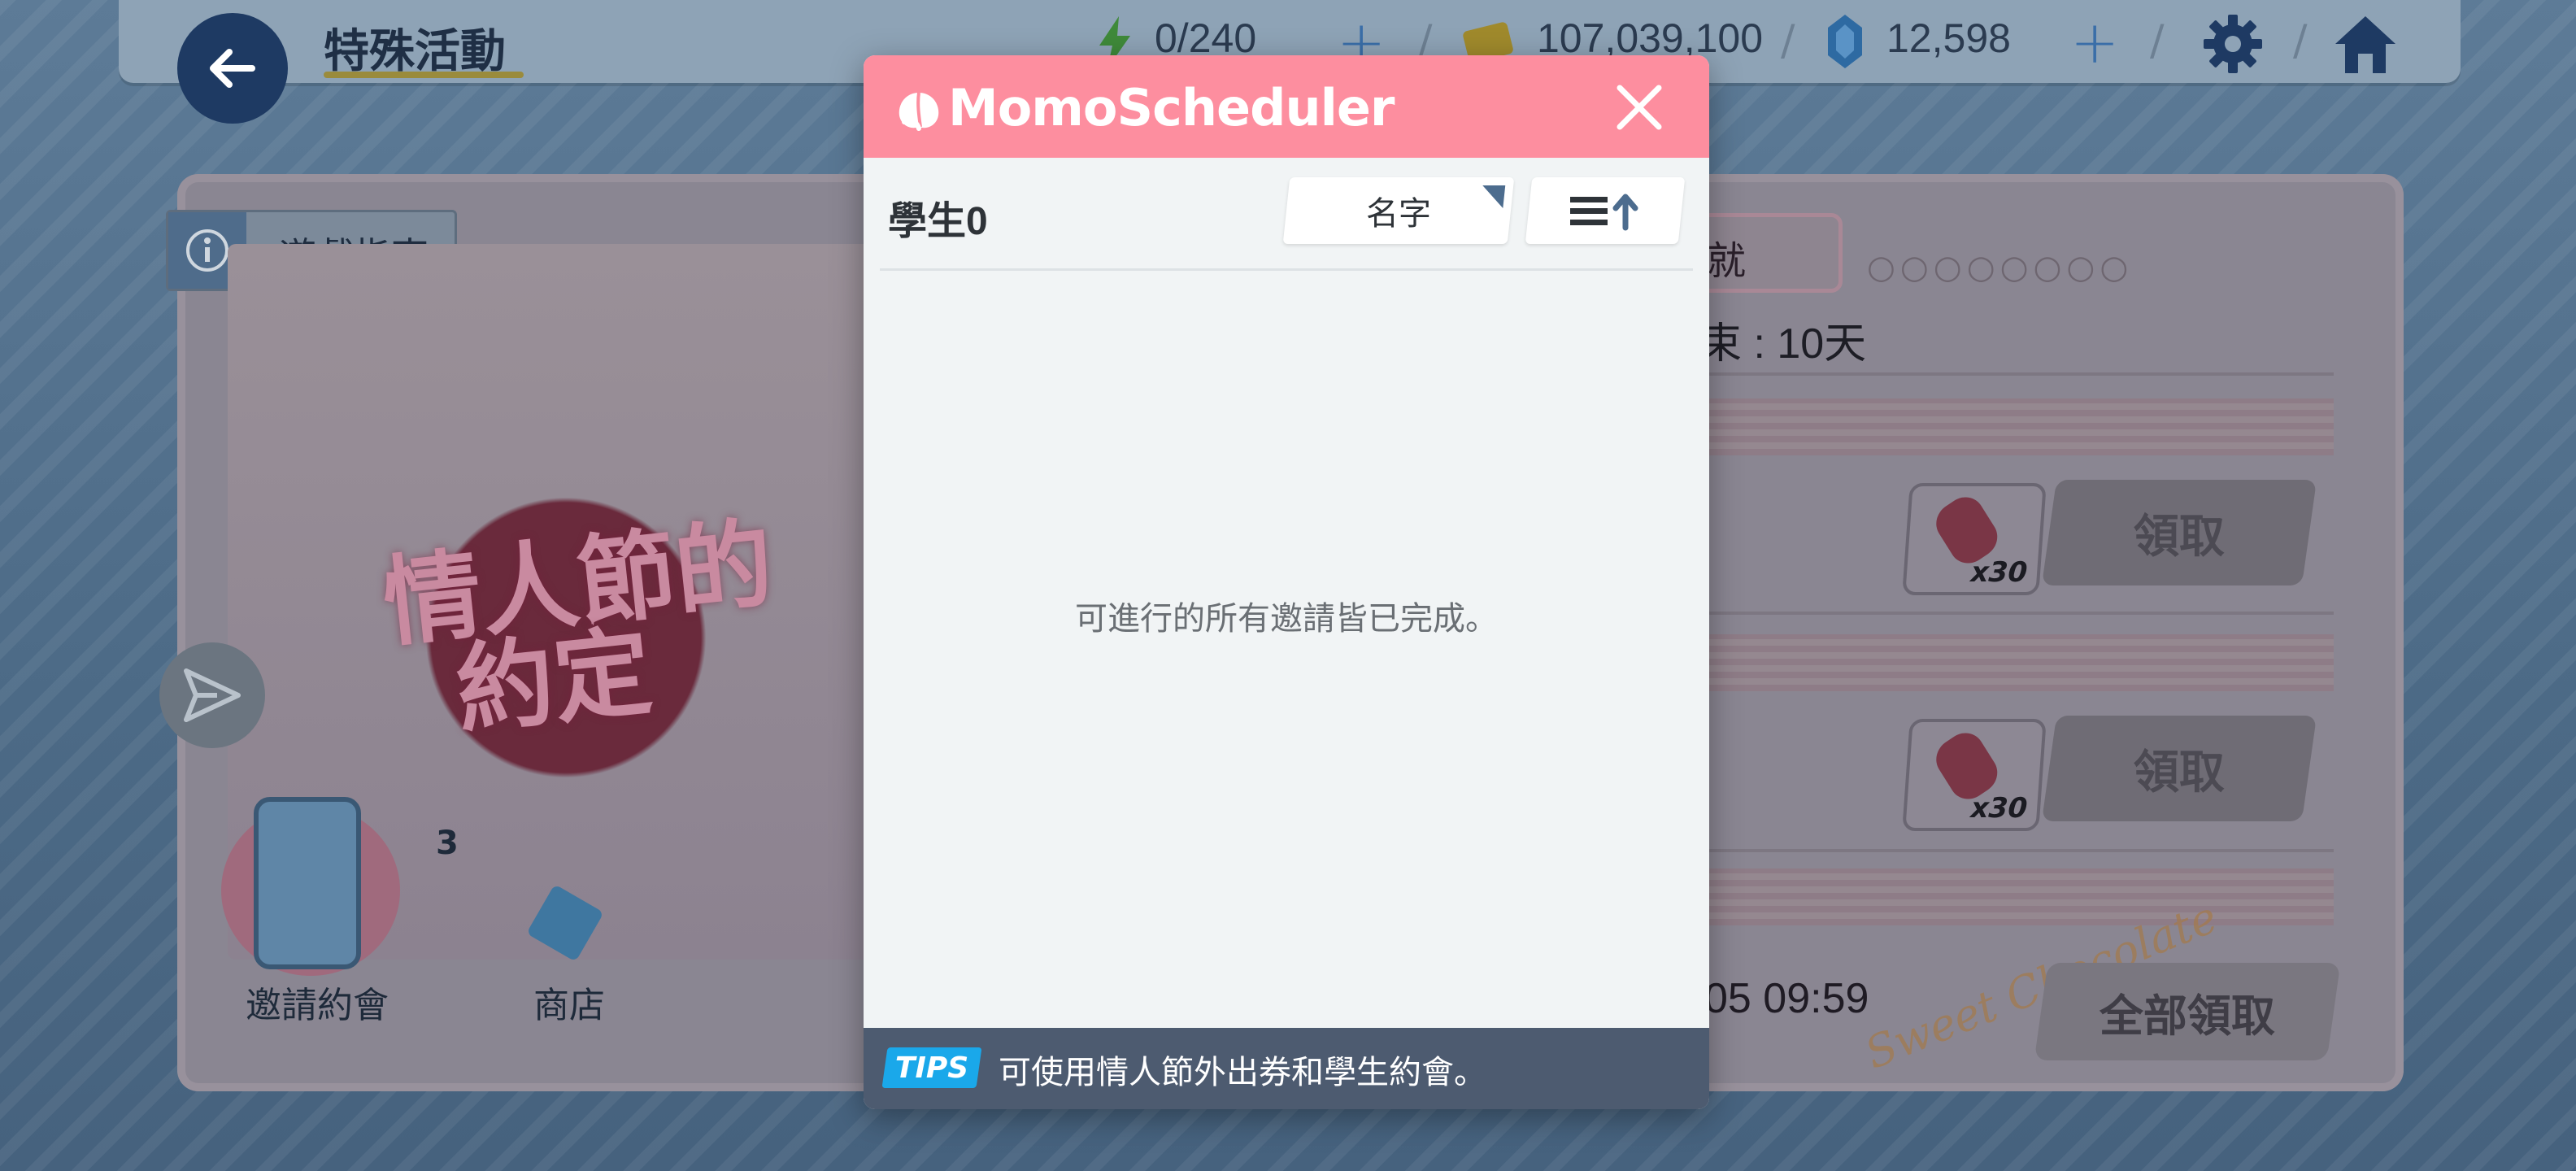 The width and height of the screenshot is (2576, 1171). I want to click on shop-label: 商店, so click(569, 1002).